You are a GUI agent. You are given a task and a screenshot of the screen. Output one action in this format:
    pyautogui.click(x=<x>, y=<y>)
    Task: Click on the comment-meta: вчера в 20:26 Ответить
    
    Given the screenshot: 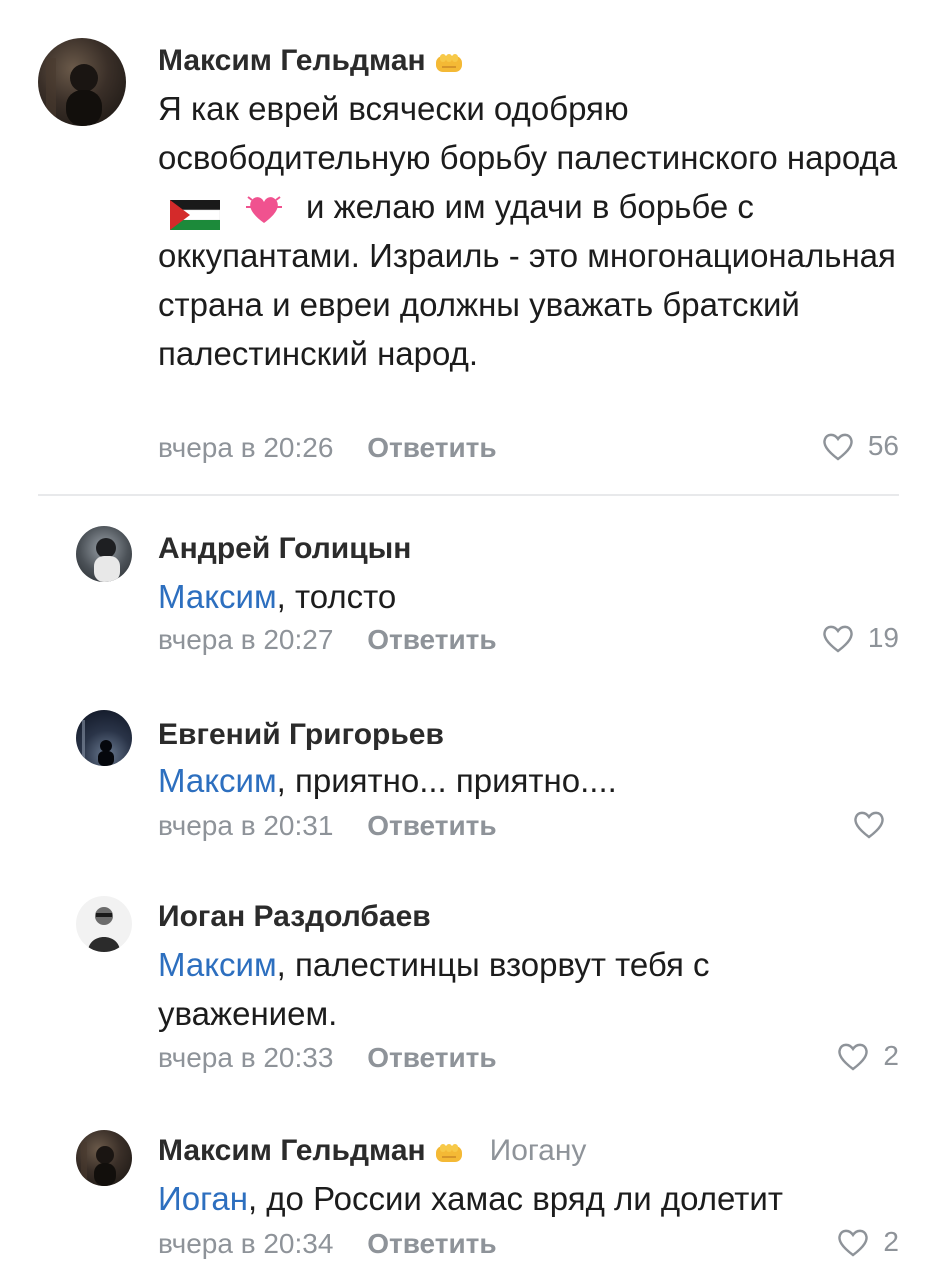 What is the action you would take?
    pyautogui.click(x=327, y=448)
    